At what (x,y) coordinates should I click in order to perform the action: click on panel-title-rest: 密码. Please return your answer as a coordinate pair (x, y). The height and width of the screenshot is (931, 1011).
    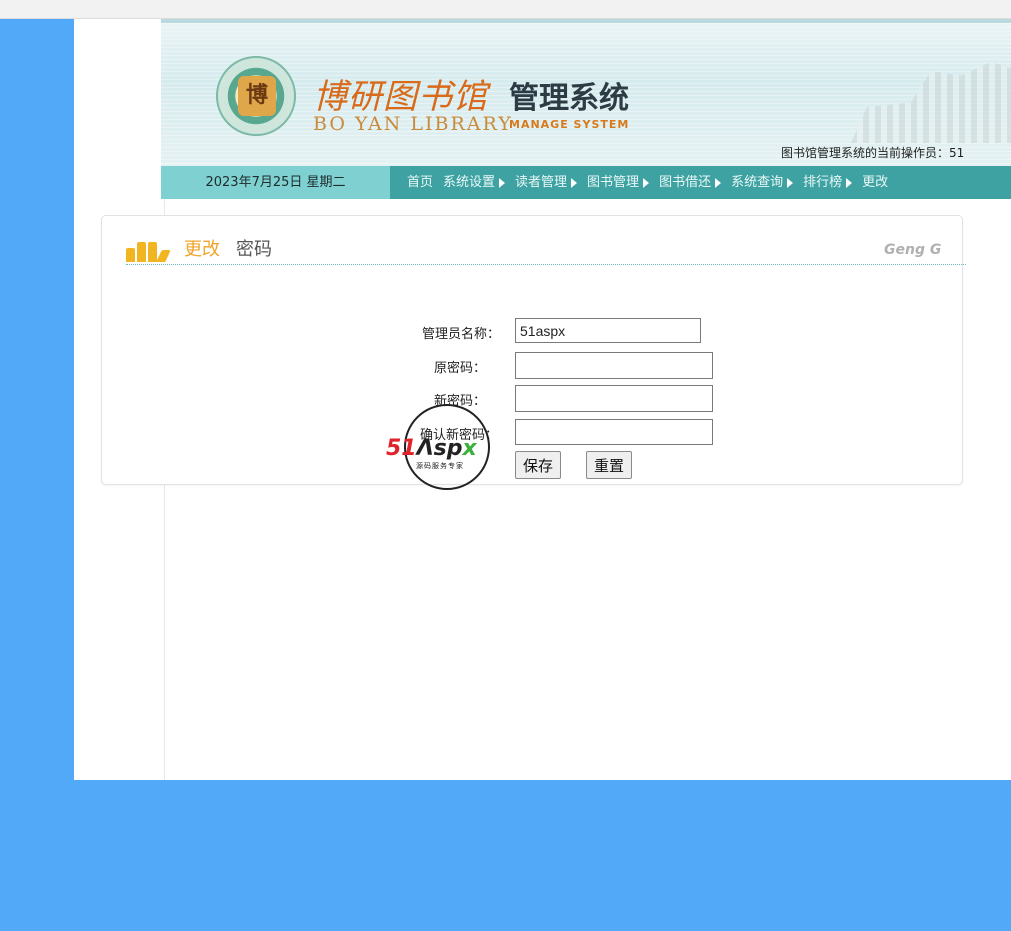
    Looking at the image, I should click on (254, 249).